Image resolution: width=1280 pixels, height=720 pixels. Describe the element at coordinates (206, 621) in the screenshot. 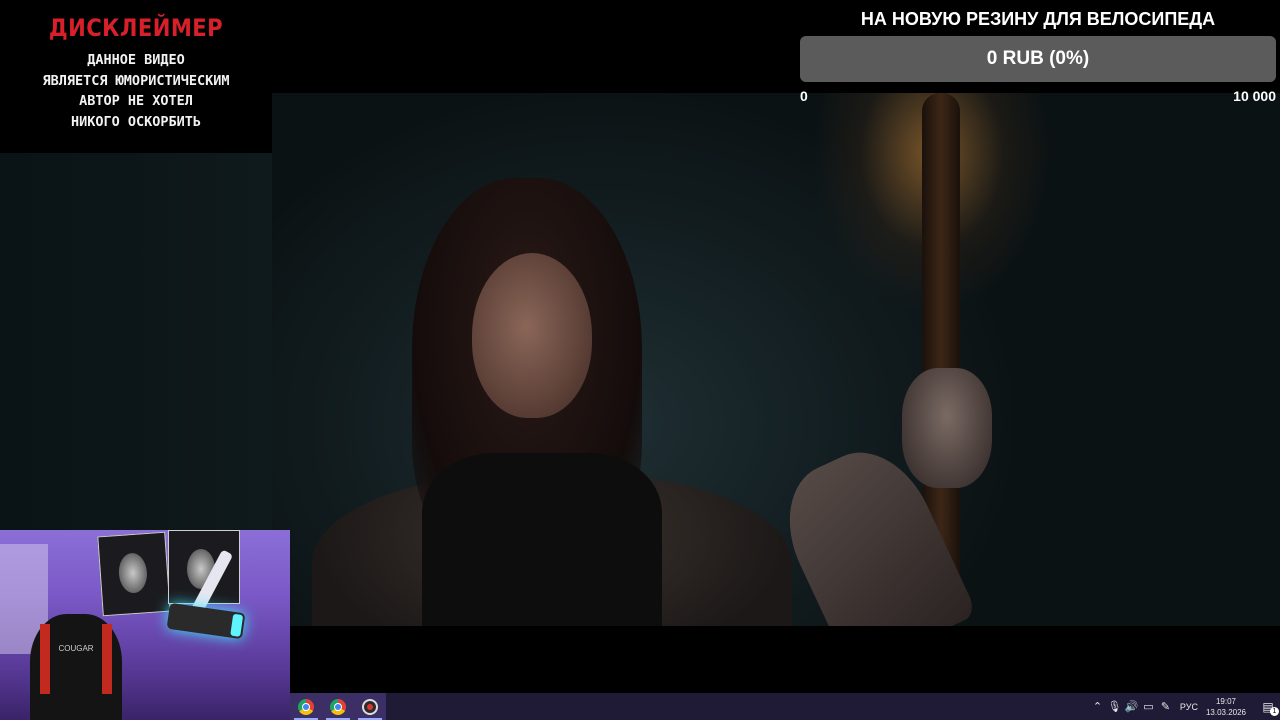

I see `microphone` at that location.